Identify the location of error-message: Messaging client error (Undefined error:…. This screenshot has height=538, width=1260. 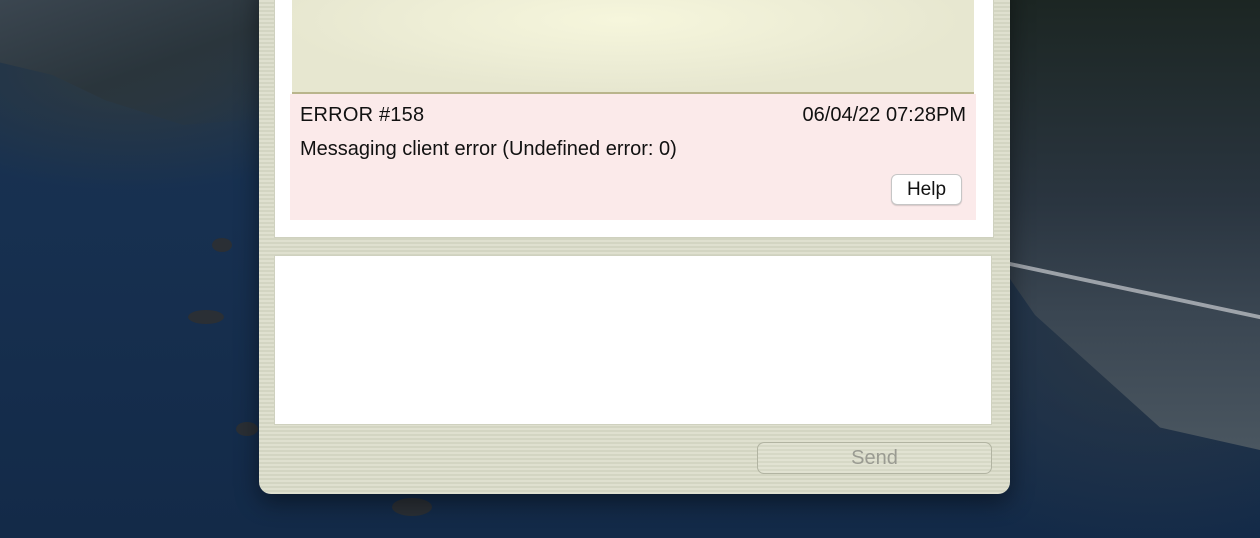
(488, 149).